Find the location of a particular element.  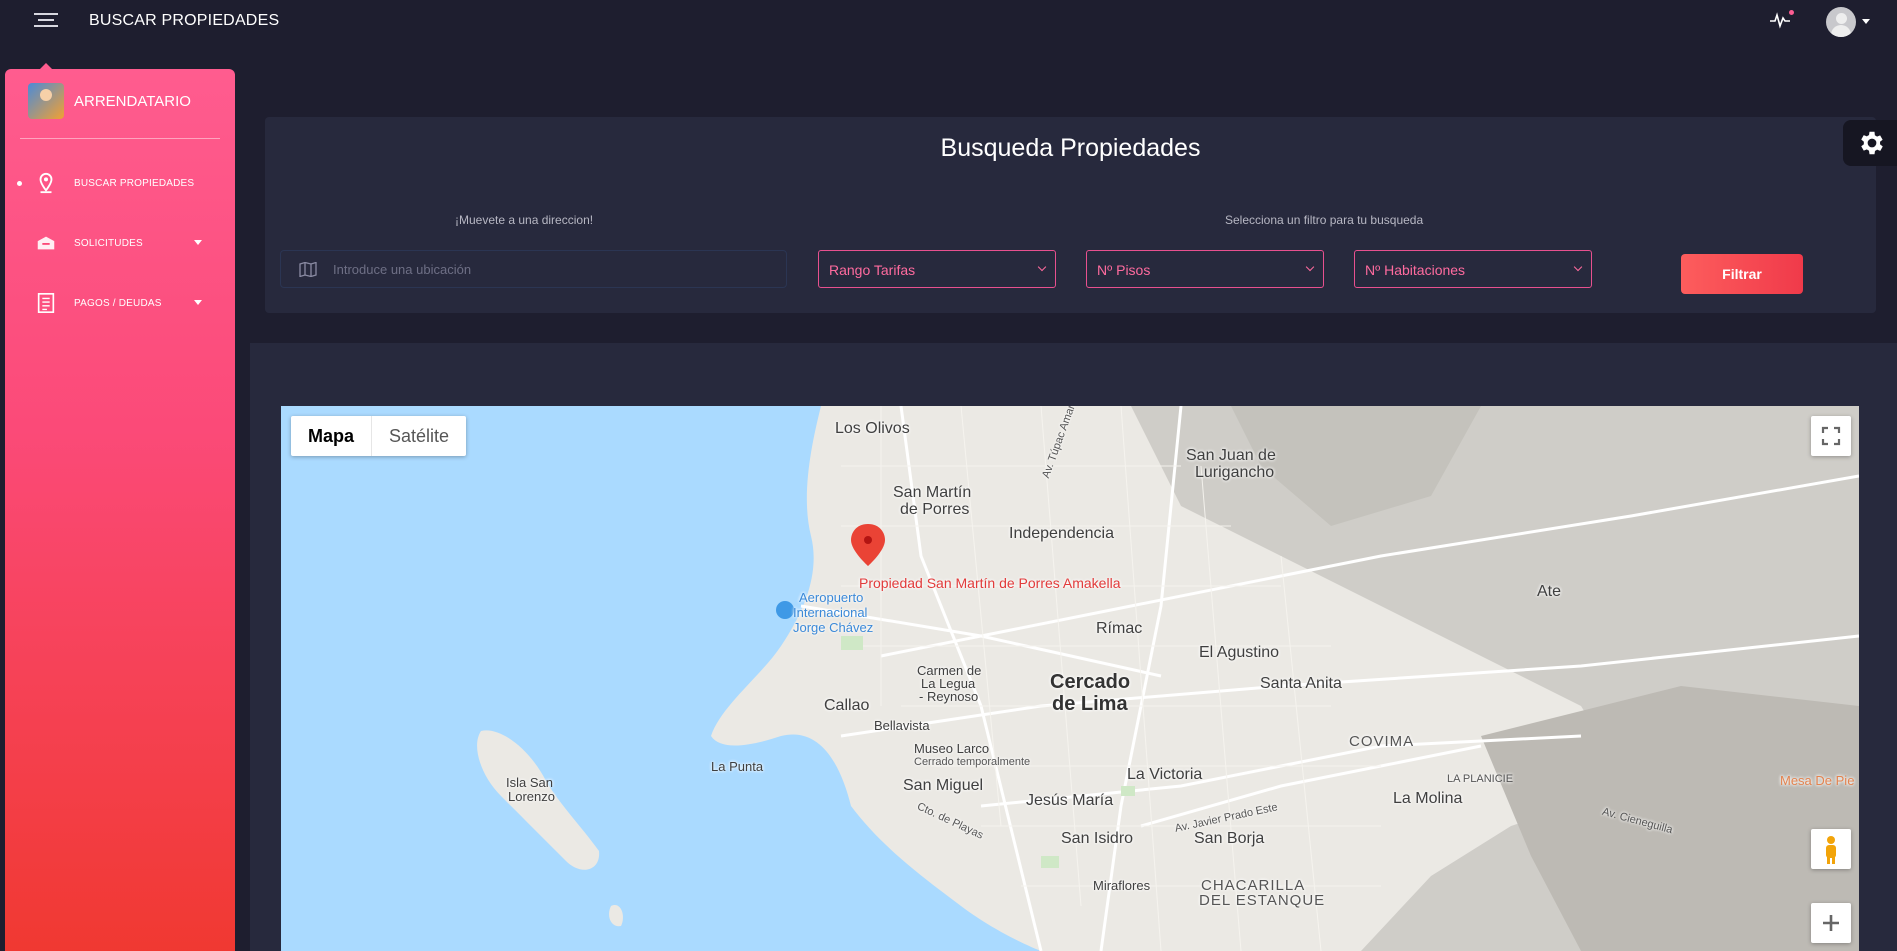

notification-dot is located at coordinates (1791, 12).